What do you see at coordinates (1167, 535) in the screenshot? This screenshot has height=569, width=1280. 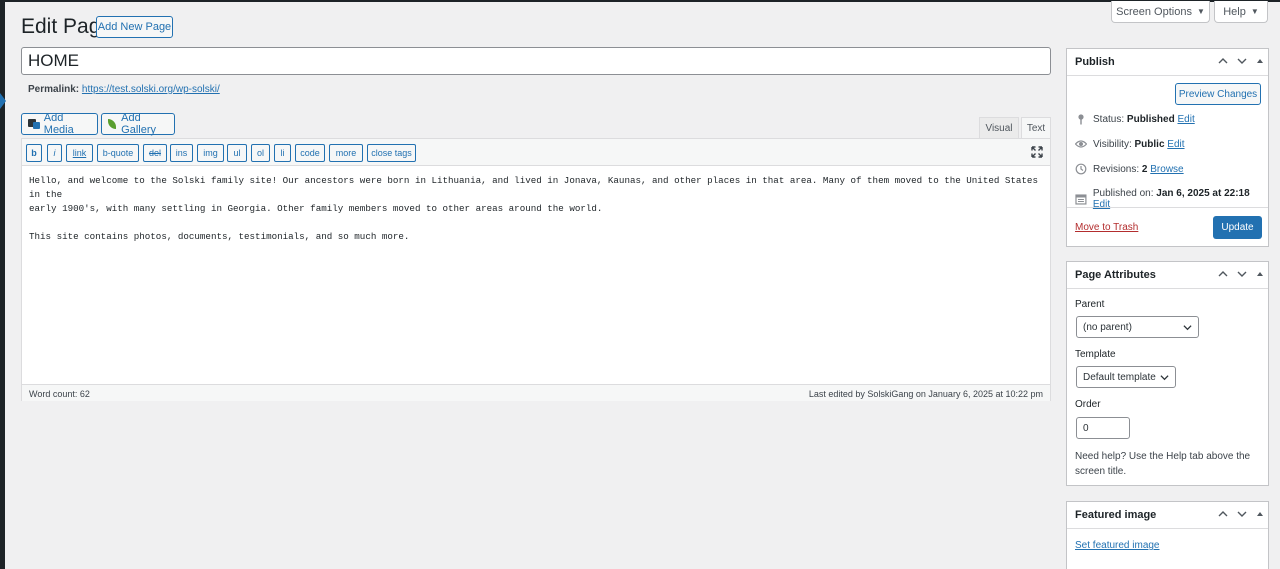 I see `featured-image-box: Featured image Set featured image` at bounding box center [1167, 535].